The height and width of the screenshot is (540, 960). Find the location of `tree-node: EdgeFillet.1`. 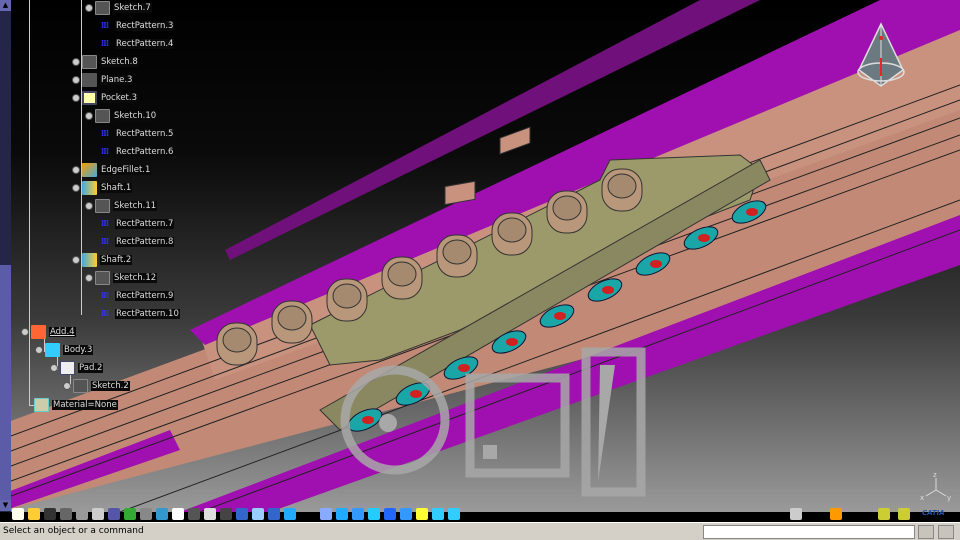

tree-node: EdgeFillet.1 is located at coordinates (112, 170).